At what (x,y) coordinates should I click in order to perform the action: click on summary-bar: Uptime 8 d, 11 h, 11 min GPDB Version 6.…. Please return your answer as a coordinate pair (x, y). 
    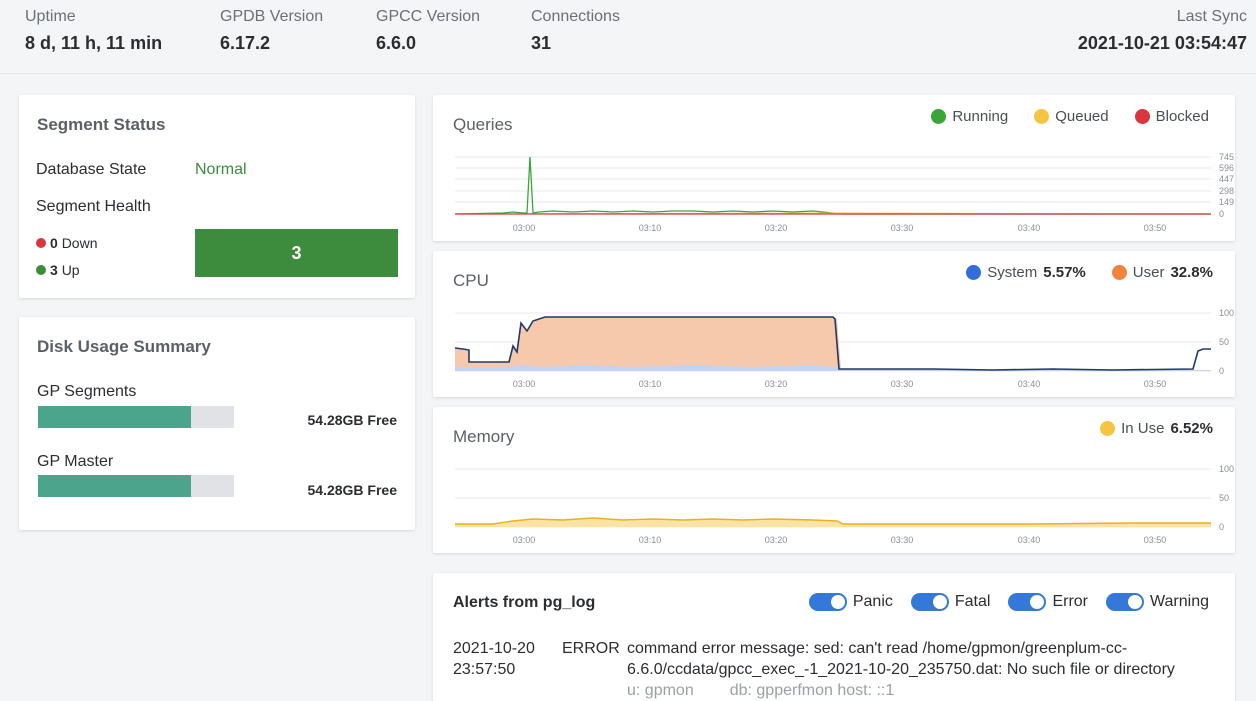
    Looking at the image, I should click on (628, 37).